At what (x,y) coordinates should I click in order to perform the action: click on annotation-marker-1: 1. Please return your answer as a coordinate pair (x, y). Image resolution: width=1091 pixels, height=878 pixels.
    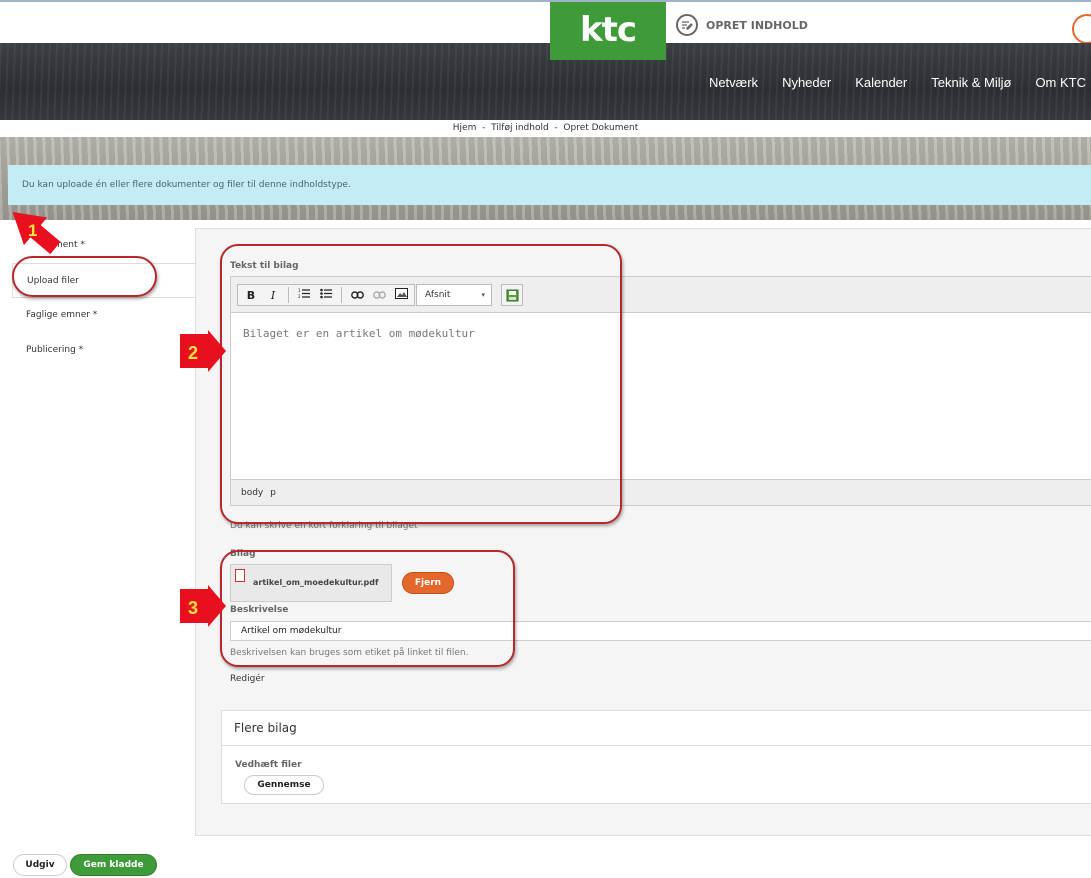
    Looking at the image, I should click on (35, 234).